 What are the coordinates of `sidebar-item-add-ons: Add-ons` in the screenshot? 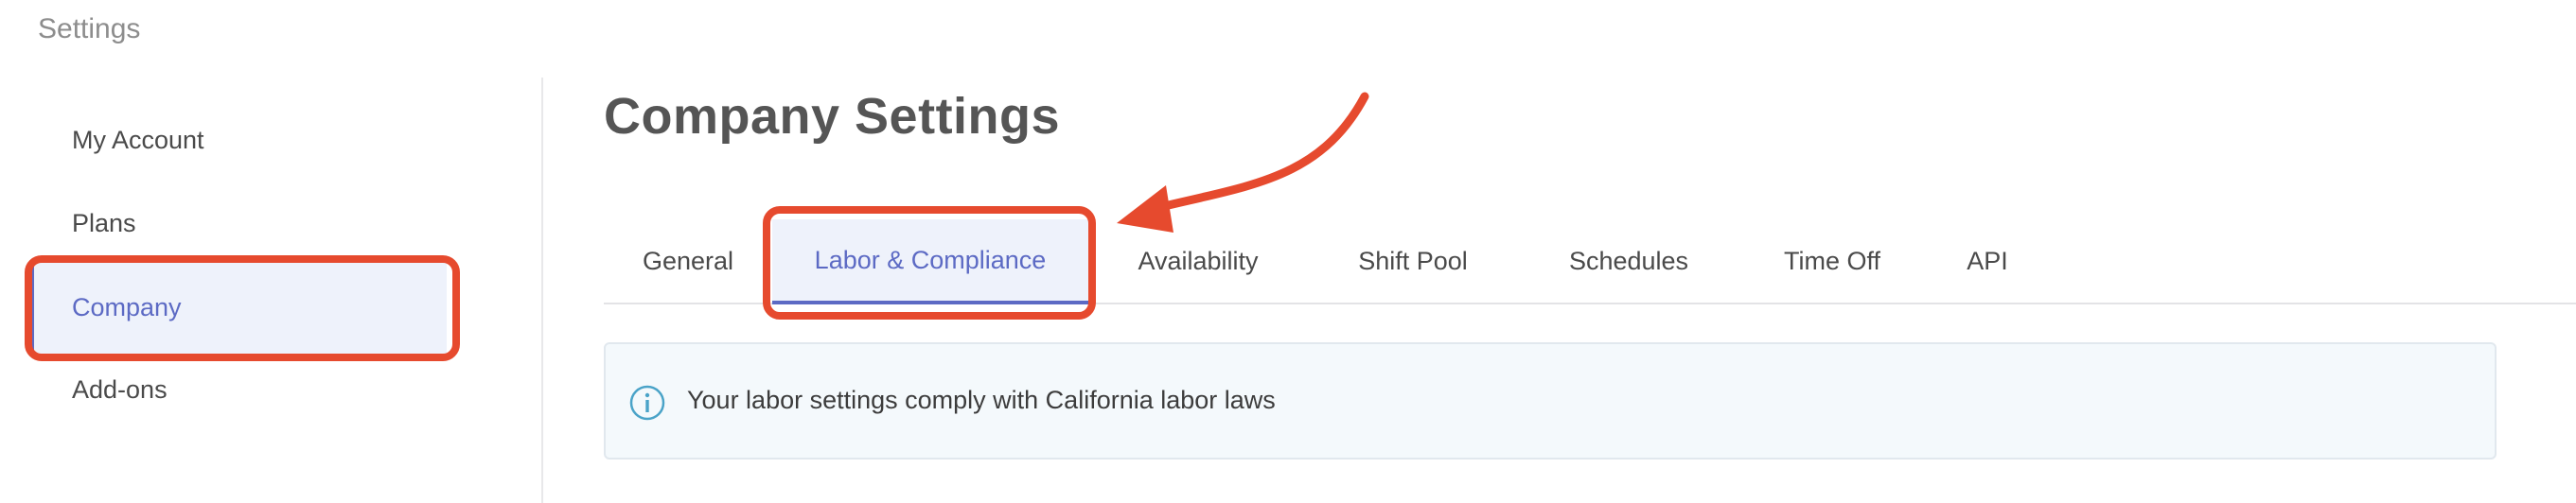 It's located at (238, 389).